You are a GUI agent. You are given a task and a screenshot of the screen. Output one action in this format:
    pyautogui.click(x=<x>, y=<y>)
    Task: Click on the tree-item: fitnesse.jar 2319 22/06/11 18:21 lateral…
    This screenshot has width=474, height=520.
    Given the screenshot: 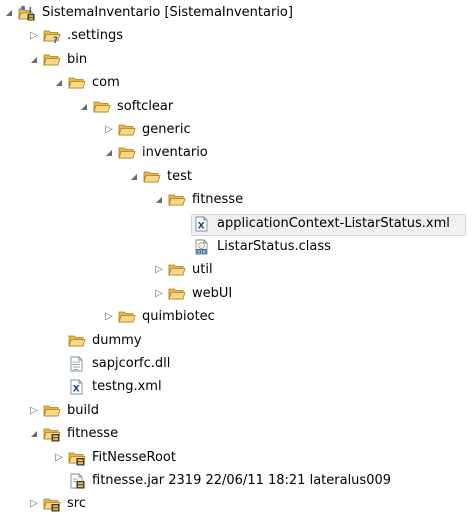 What is the action you would take?
    pyautogui.click(x=237, y=481)
    